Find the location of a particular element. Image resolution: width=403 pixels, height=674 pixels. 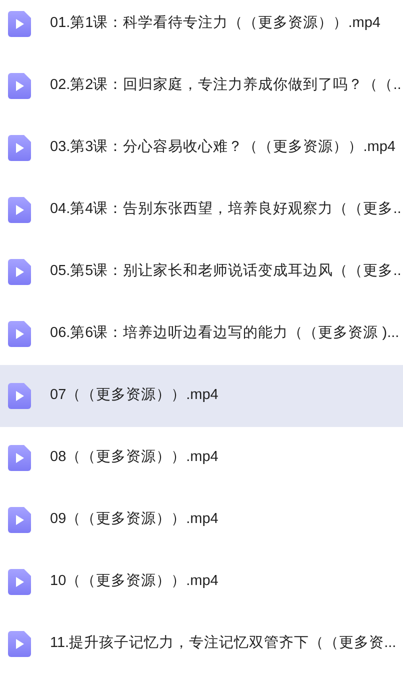

file-name: 03.第3课：分心容易收心难？（（更多资源））.mp4 is located at coordinates (223, 148).